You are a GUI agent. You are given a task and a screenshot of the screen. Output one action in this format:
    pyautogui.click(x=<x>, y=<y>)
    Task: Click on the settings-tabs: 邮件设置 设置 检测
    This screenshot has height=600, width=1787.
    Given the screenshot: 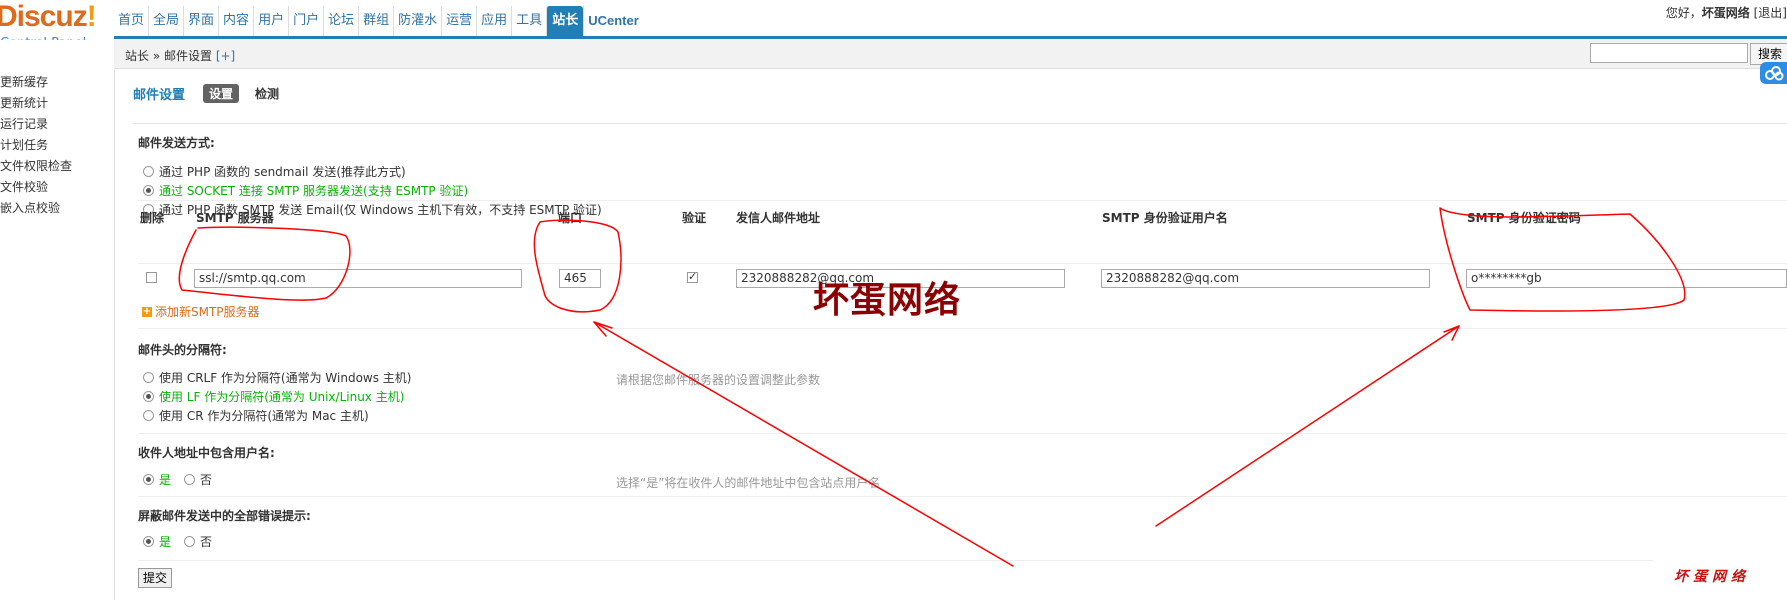 What is the action you would take?
    pyautogui.click(x=209, y=93)
    